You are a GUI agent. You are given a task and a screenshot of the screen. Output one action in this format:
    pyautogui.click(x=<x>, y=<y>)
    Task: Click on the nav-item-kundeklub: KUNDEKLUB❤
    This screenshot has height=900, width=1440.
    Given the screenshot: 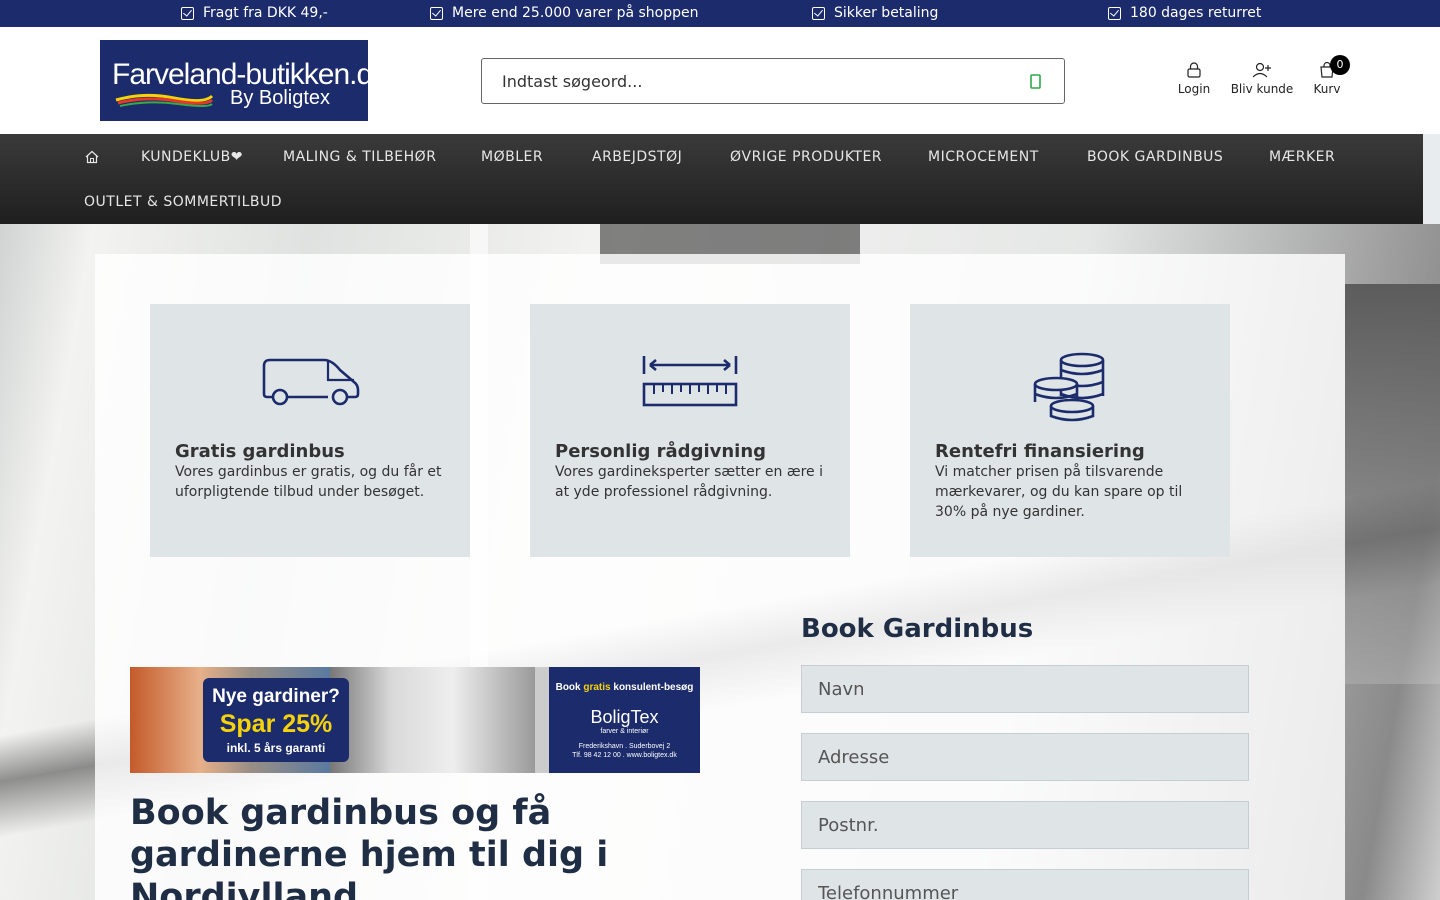 What is the action you would take?
    pyautogui.click(x=192, y=157)
    